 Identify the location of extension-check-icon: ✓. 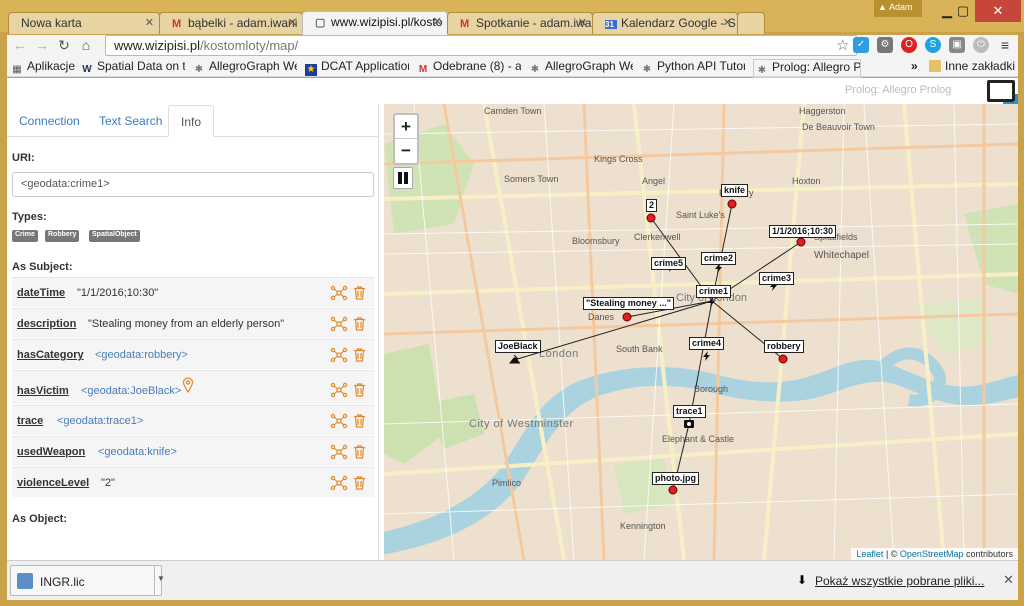
(861, 45).